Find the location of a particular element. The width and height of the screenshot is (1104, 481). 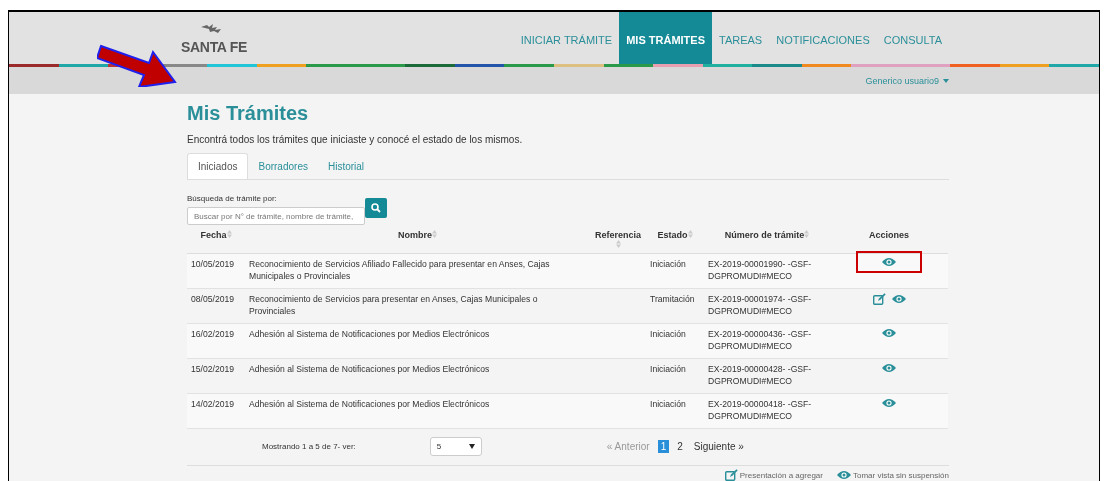

column-header: Número de trámite is located at coordinates (764, 235).